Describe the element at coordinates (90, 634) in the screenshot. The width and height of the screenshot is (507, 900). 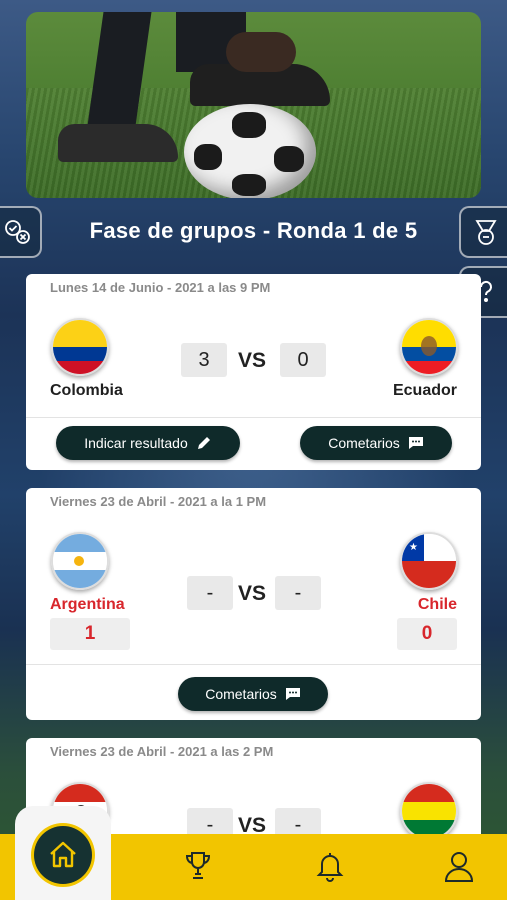
I see `home-prediction: 1` at that location.